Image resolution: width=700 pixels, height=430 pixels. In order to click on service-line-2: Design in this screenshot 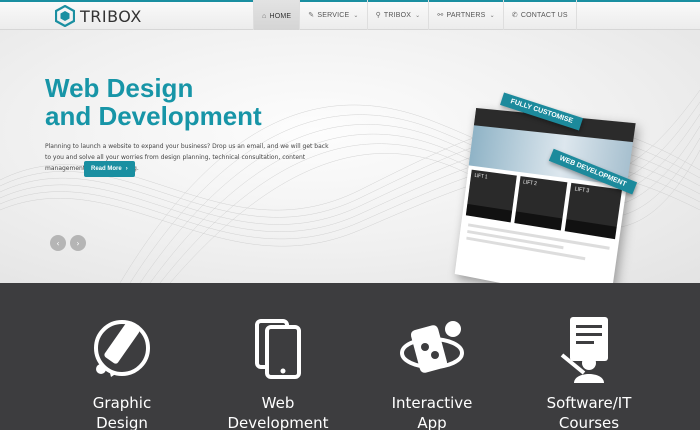, I will do `click(122, 422)`.